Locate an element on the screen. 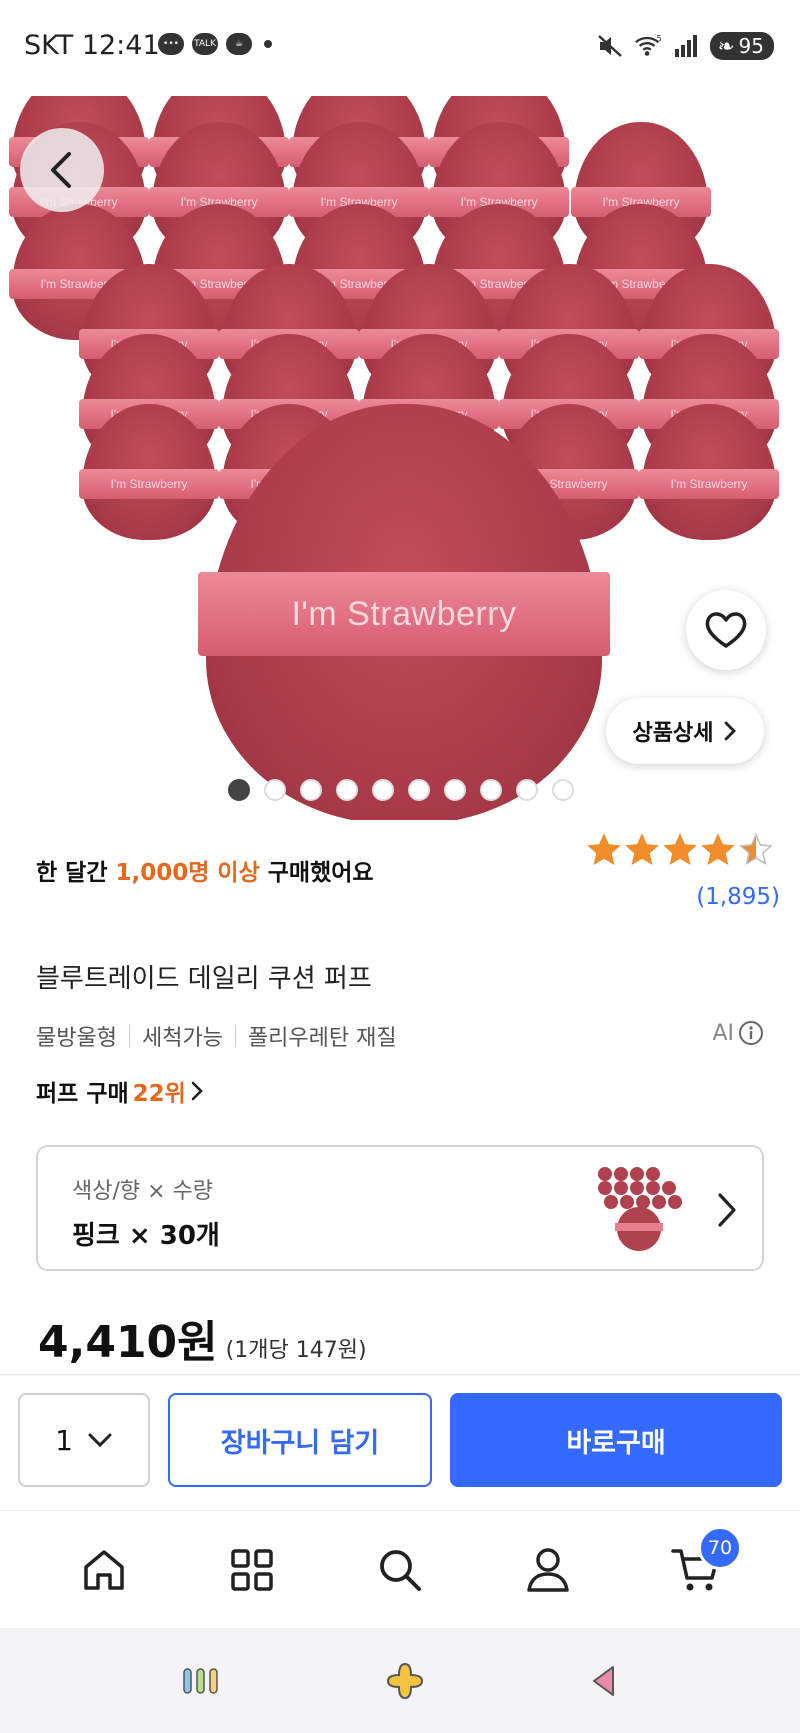  product-title: 블루트레이드 데일리 쿠션 퍼프 is located at coordinates (204, 979).